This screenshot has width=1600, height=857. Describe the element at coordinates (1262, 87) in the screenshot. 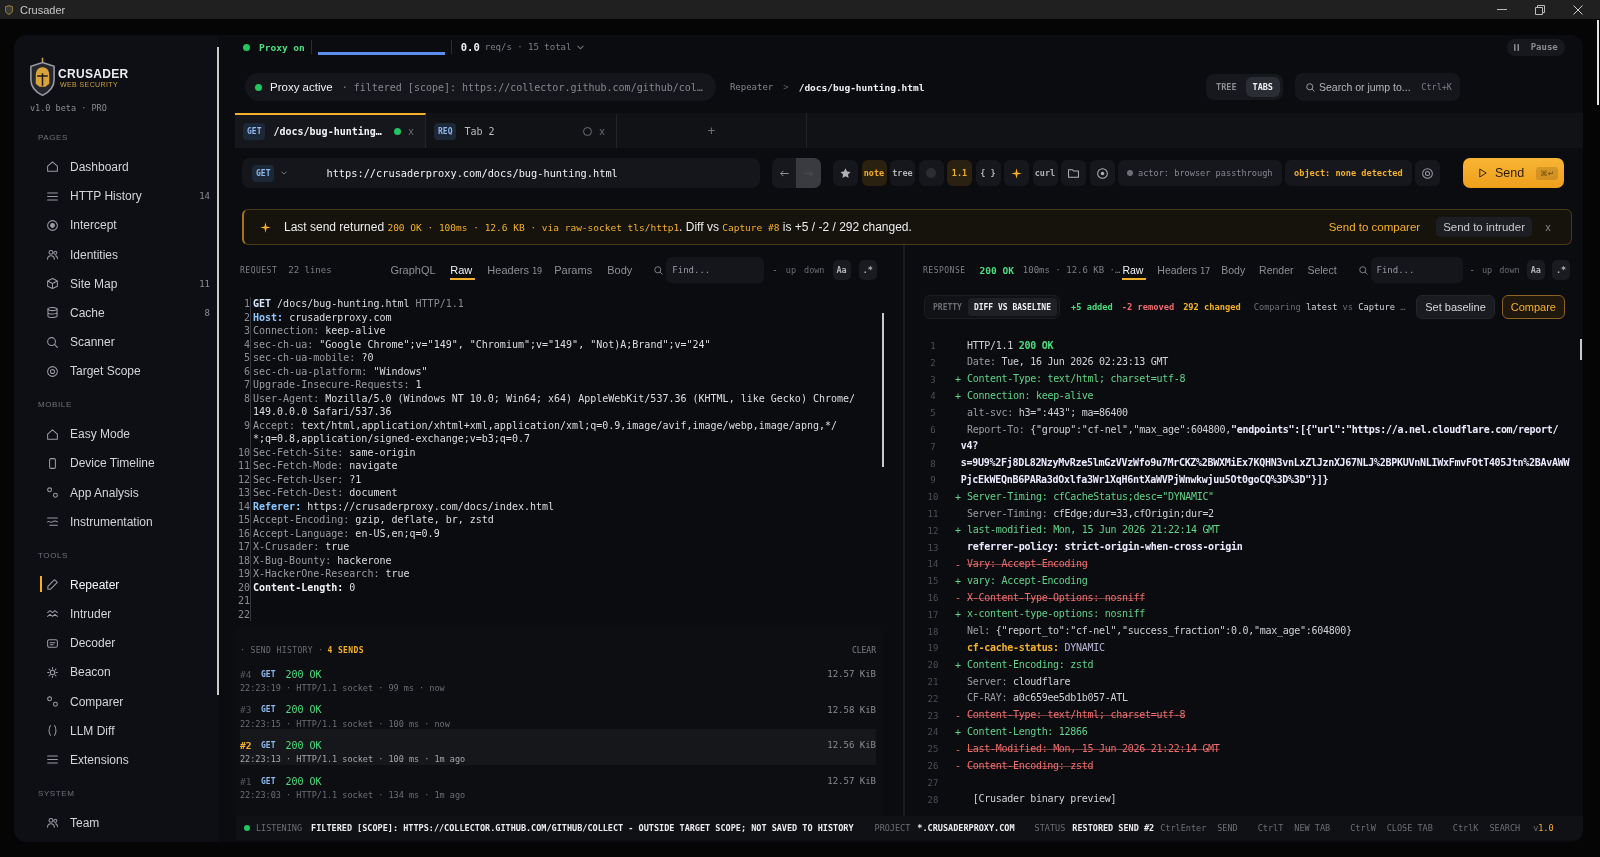

I see `view-tab: TABS` at that location.